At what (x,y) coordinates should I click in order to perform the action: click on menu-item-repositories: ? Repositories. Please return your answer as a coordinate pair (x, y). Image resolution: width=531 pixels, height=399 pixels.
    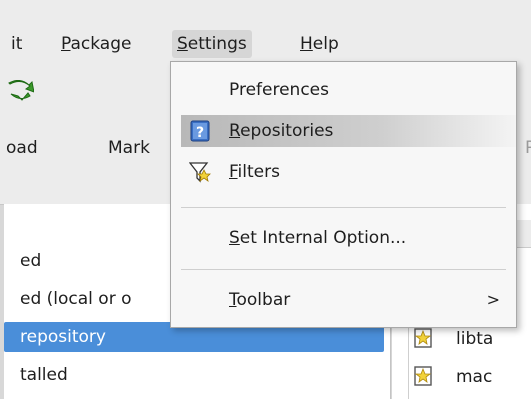
    Looking at the image, I should click on (348, 131).